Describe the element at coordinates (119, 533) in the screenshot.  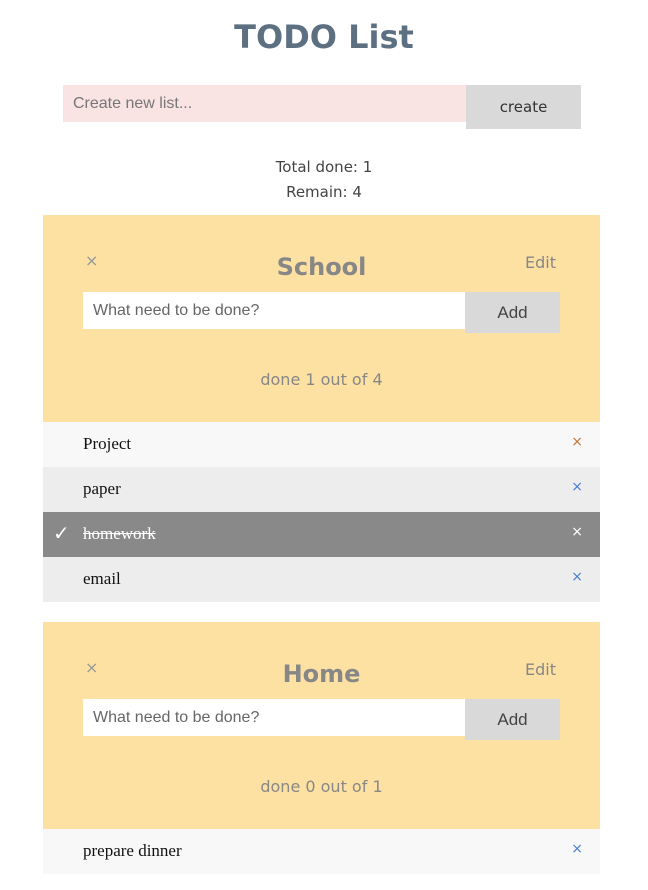
I see `todo-text: homework` at that location.